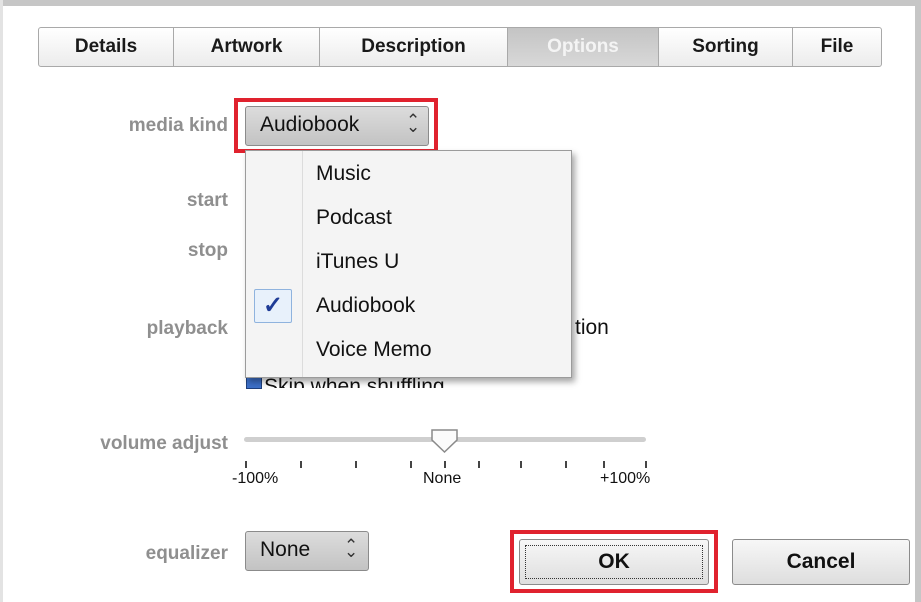  I want to click on volume-slider-thumb, so click(445, 441).